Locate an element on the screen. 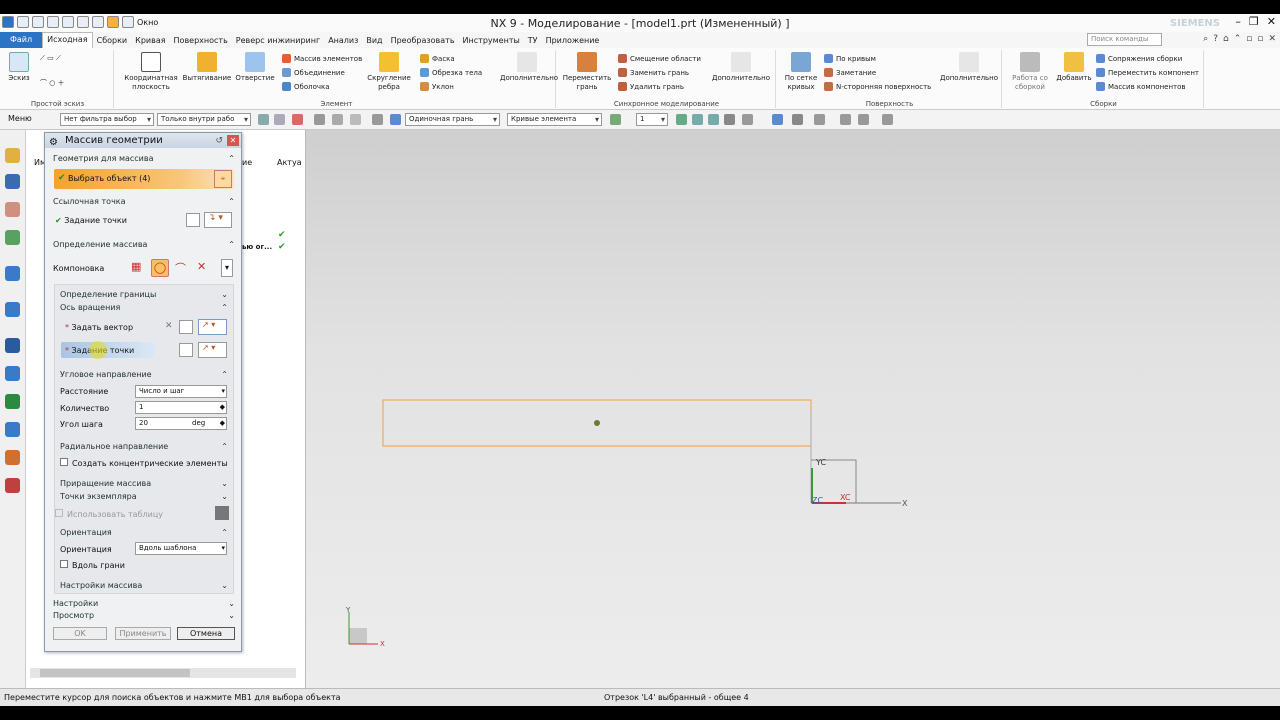  pattern-settings-row: Настройки массива ⌄ is located at coordinates (144, 585).